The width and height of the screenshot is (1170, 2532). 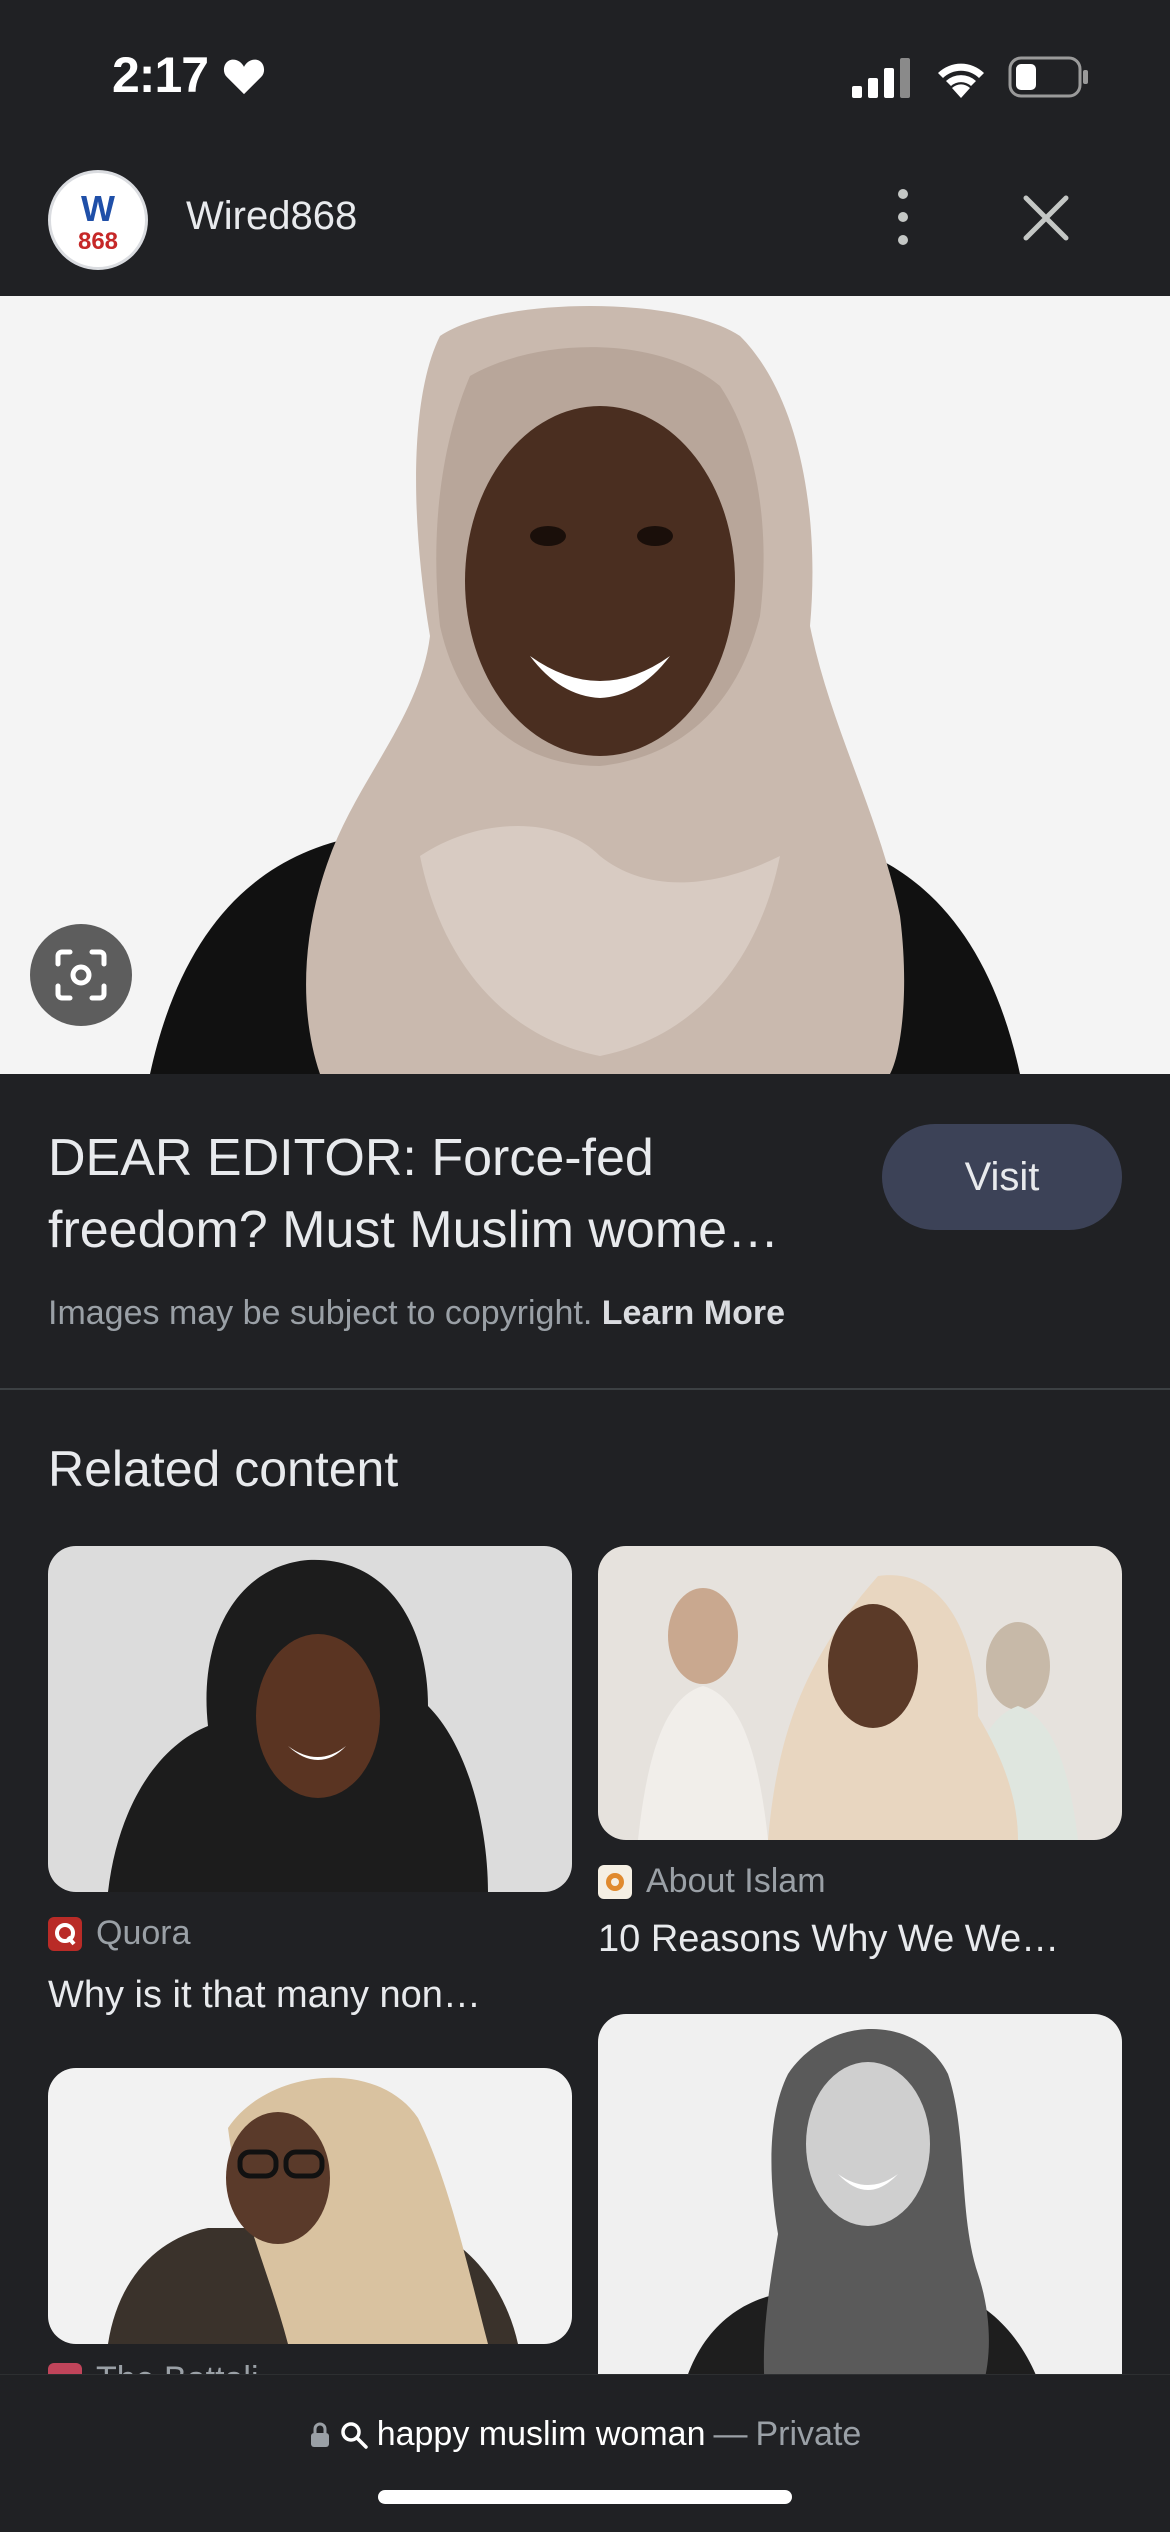 I want to click on private-mode-label: Private, so click(x=808, y=2434).